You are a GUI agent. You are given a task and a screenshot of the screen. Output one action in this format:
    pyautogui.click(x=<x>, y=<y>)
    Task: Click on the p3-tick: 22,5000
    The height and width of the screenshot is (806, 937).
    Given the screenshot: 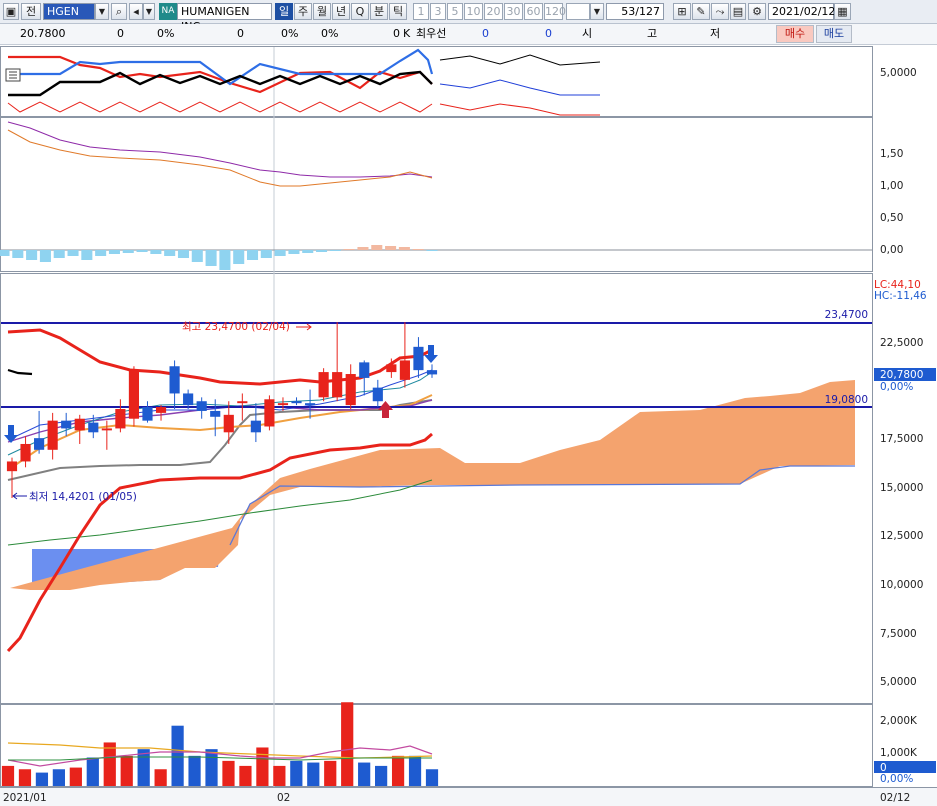 What is the action you would take?
    pyautogui.click(x=901, y=343)
    